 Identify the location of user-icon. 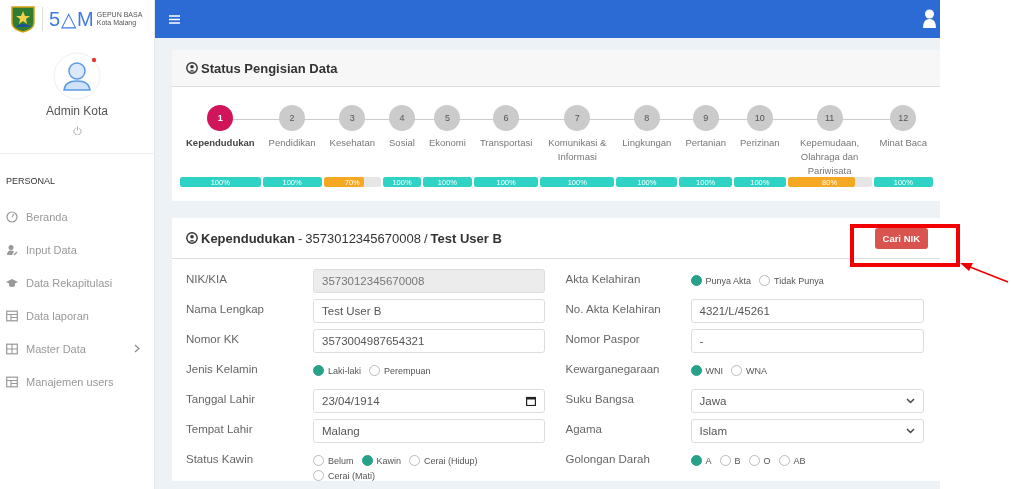
(929, 19).